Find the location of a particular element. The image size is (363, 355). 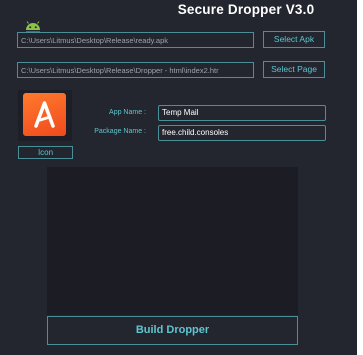

package-name-label: Package Name : is located at coordinates (120, 131).